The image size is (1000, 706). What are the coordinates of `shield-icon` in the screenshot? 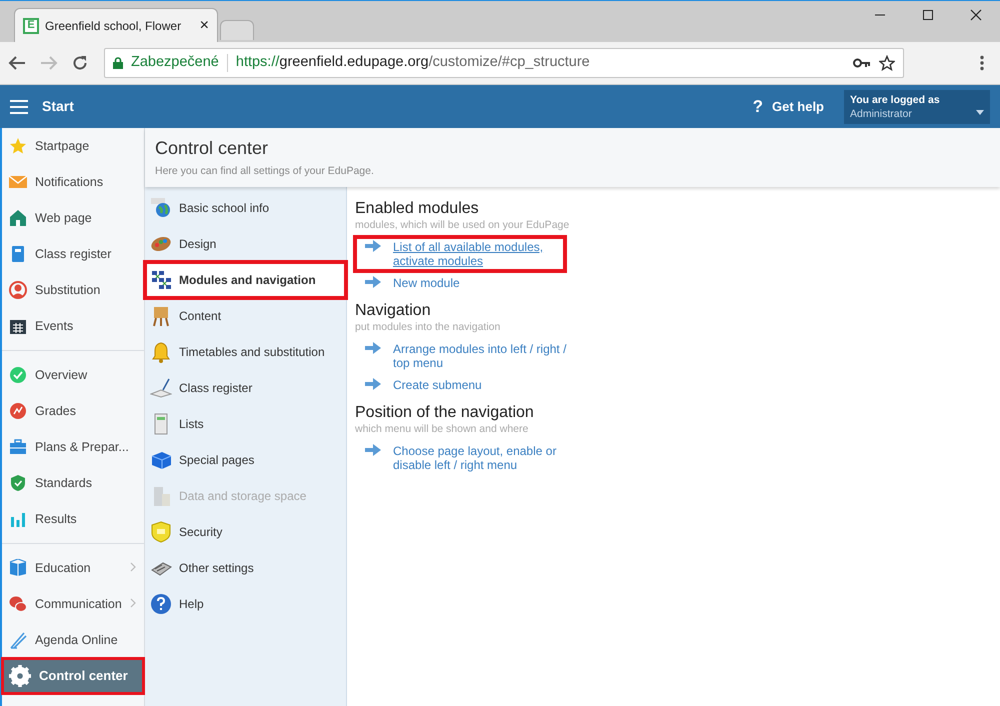 It's located at (18, 483).